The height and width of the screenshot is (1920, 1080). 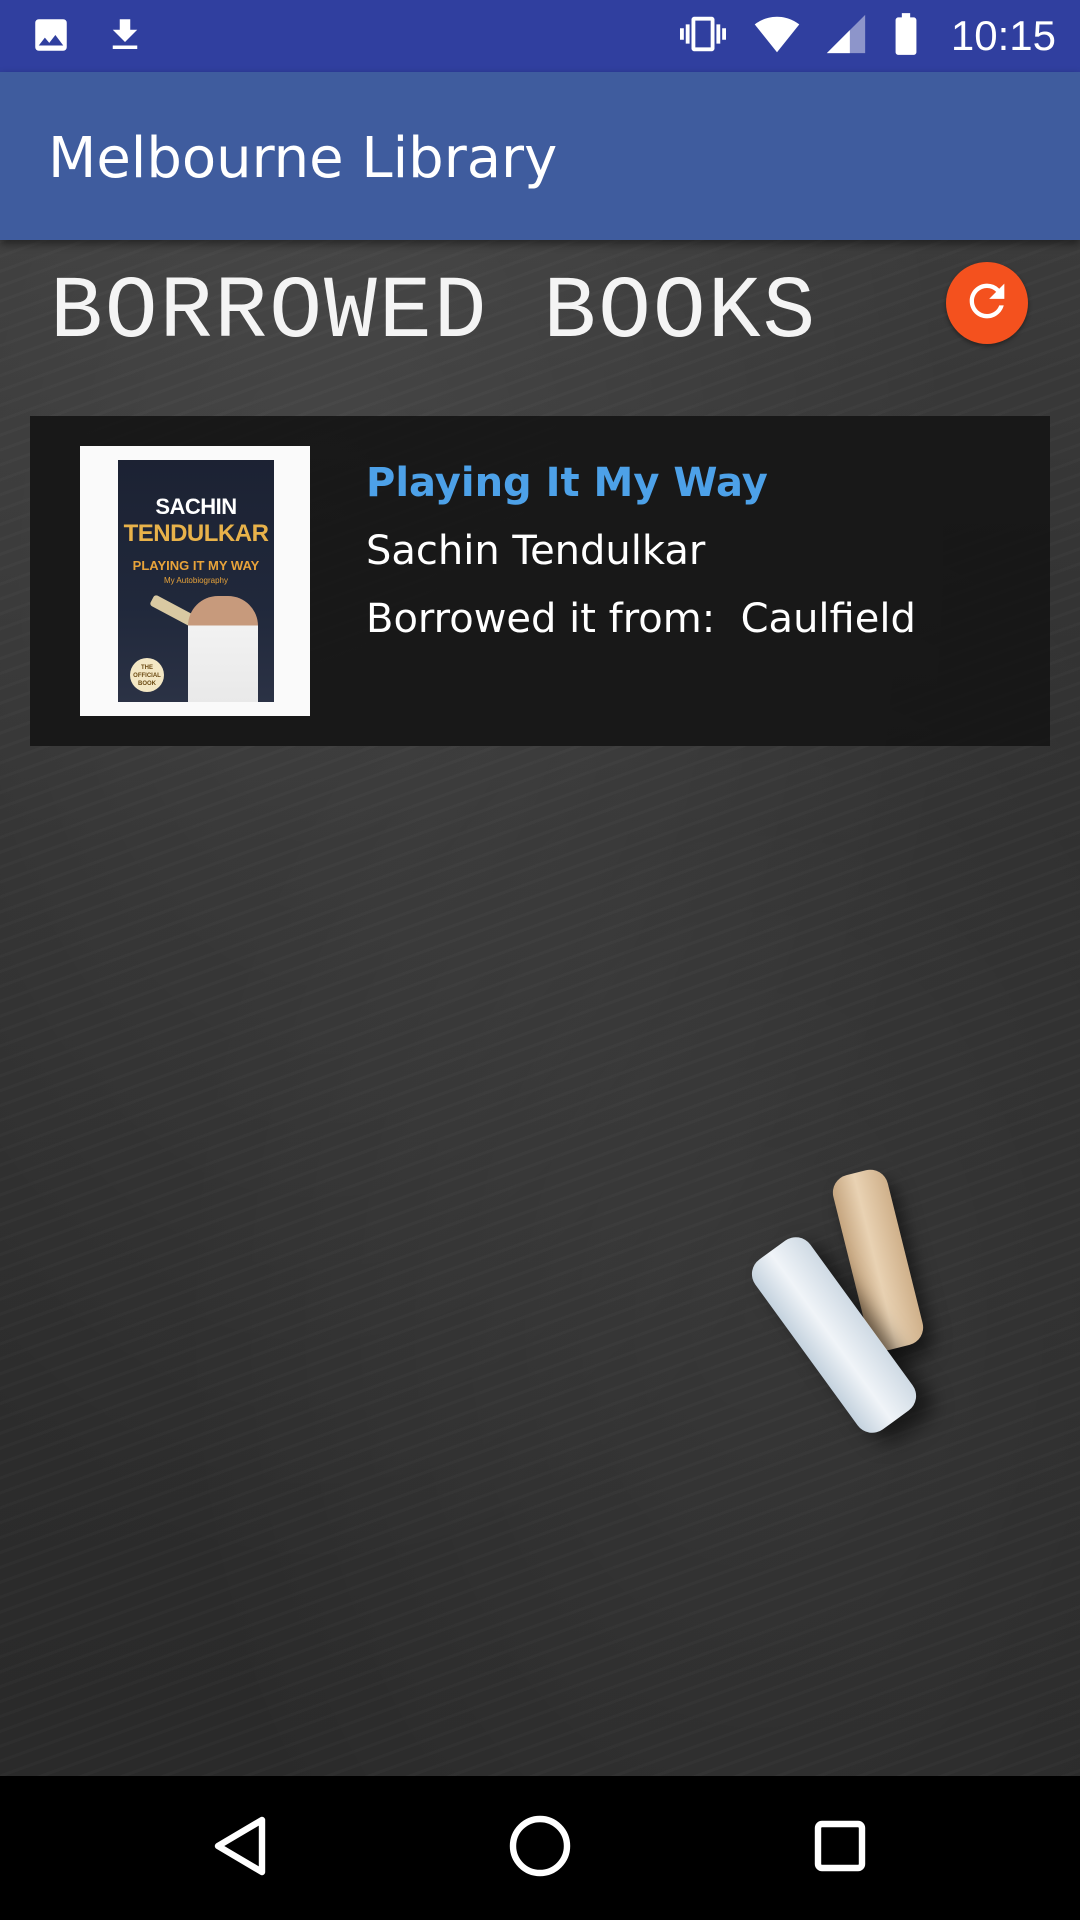 What do you see at coordinates (777, 36) in the screenshot?
I see `wifi-icon` at bounding box center [777, 36].